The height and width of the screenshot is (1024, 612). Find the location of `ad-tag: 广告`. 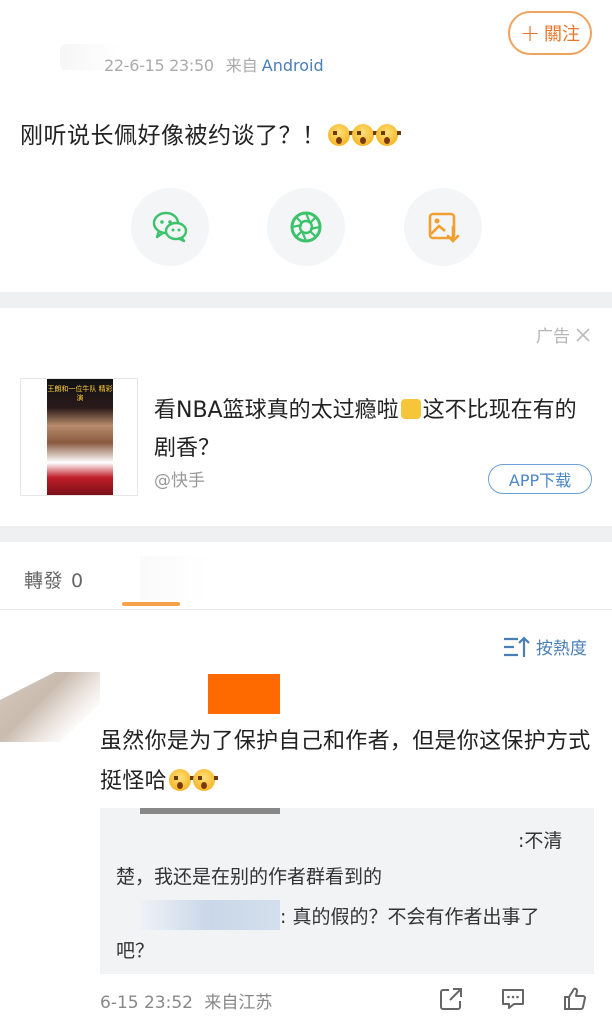

ad-tag: 广告 is located at coordinates (564, 334).